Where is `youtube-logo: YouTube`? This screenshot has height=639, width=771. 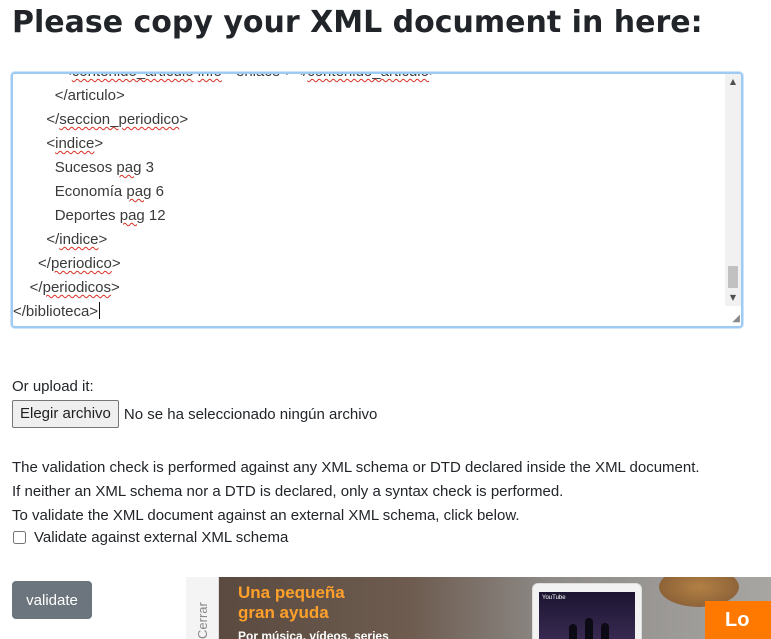 youtube-logo: YouTube is located at coordinates (554, 598).